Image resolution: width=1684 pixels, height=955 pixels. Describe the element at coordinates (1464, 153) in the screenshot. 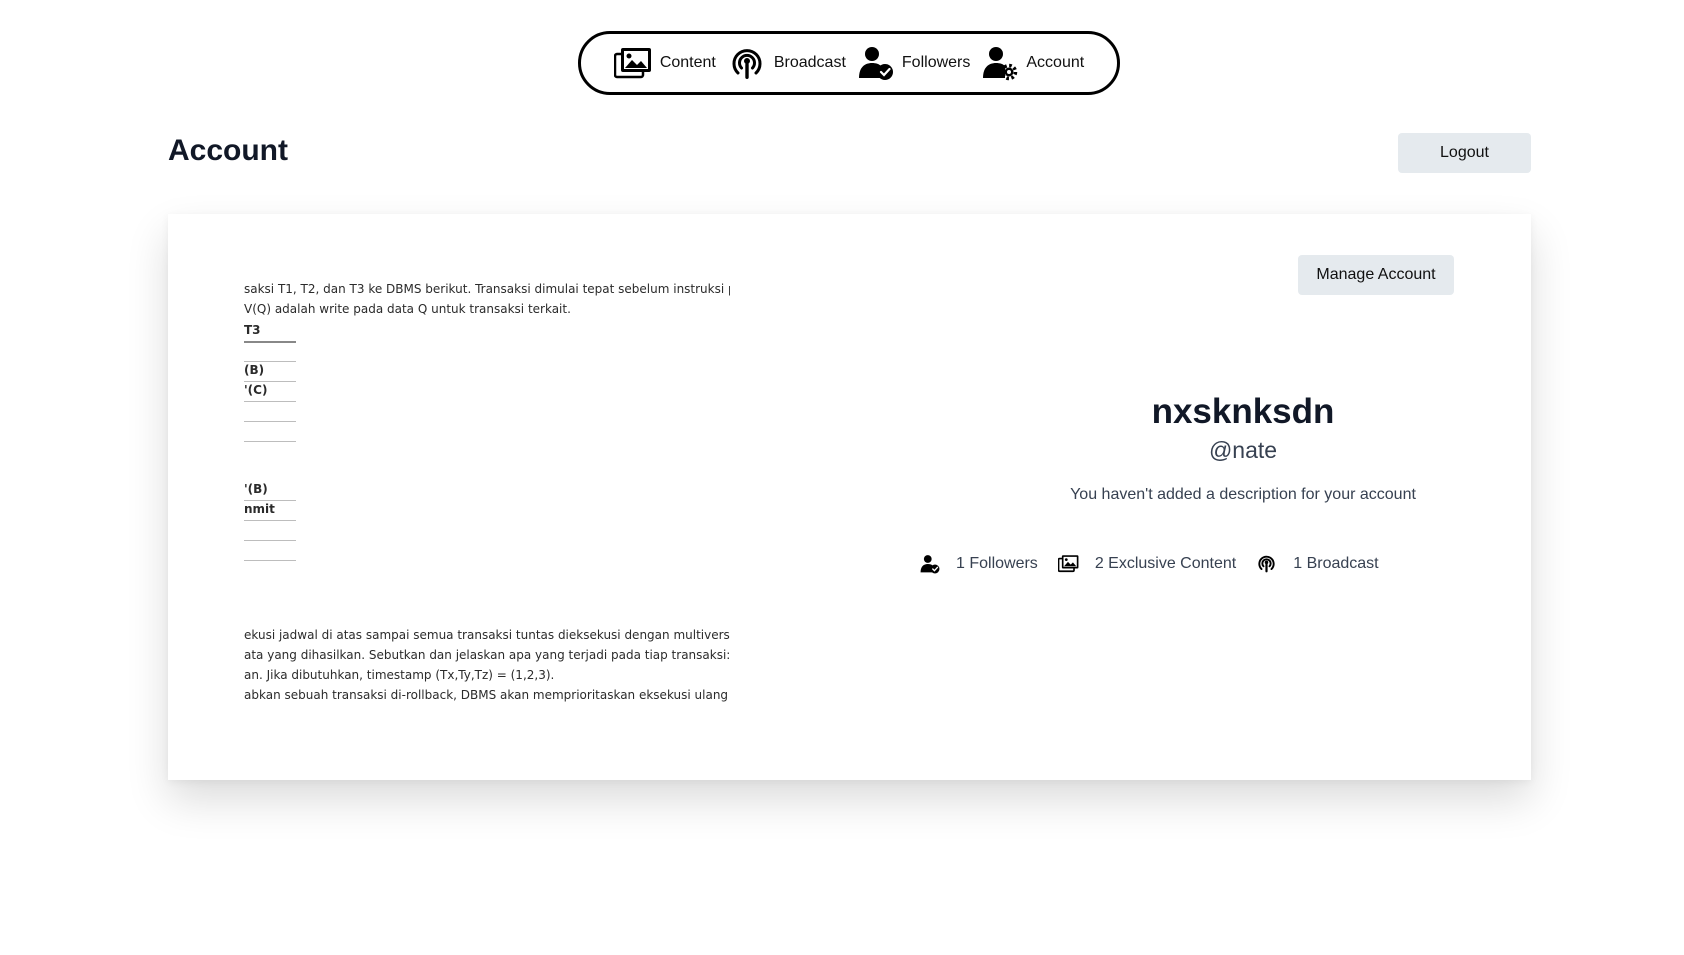

I see `logout-button: Logout` at that location.